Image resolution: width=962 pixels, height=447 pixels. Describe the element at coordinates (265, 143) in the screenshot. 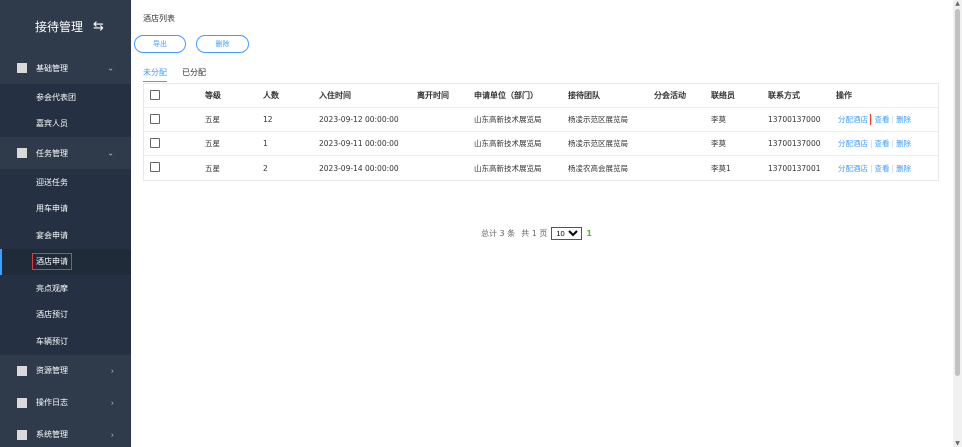

I see `cell-count: 1` at that location.